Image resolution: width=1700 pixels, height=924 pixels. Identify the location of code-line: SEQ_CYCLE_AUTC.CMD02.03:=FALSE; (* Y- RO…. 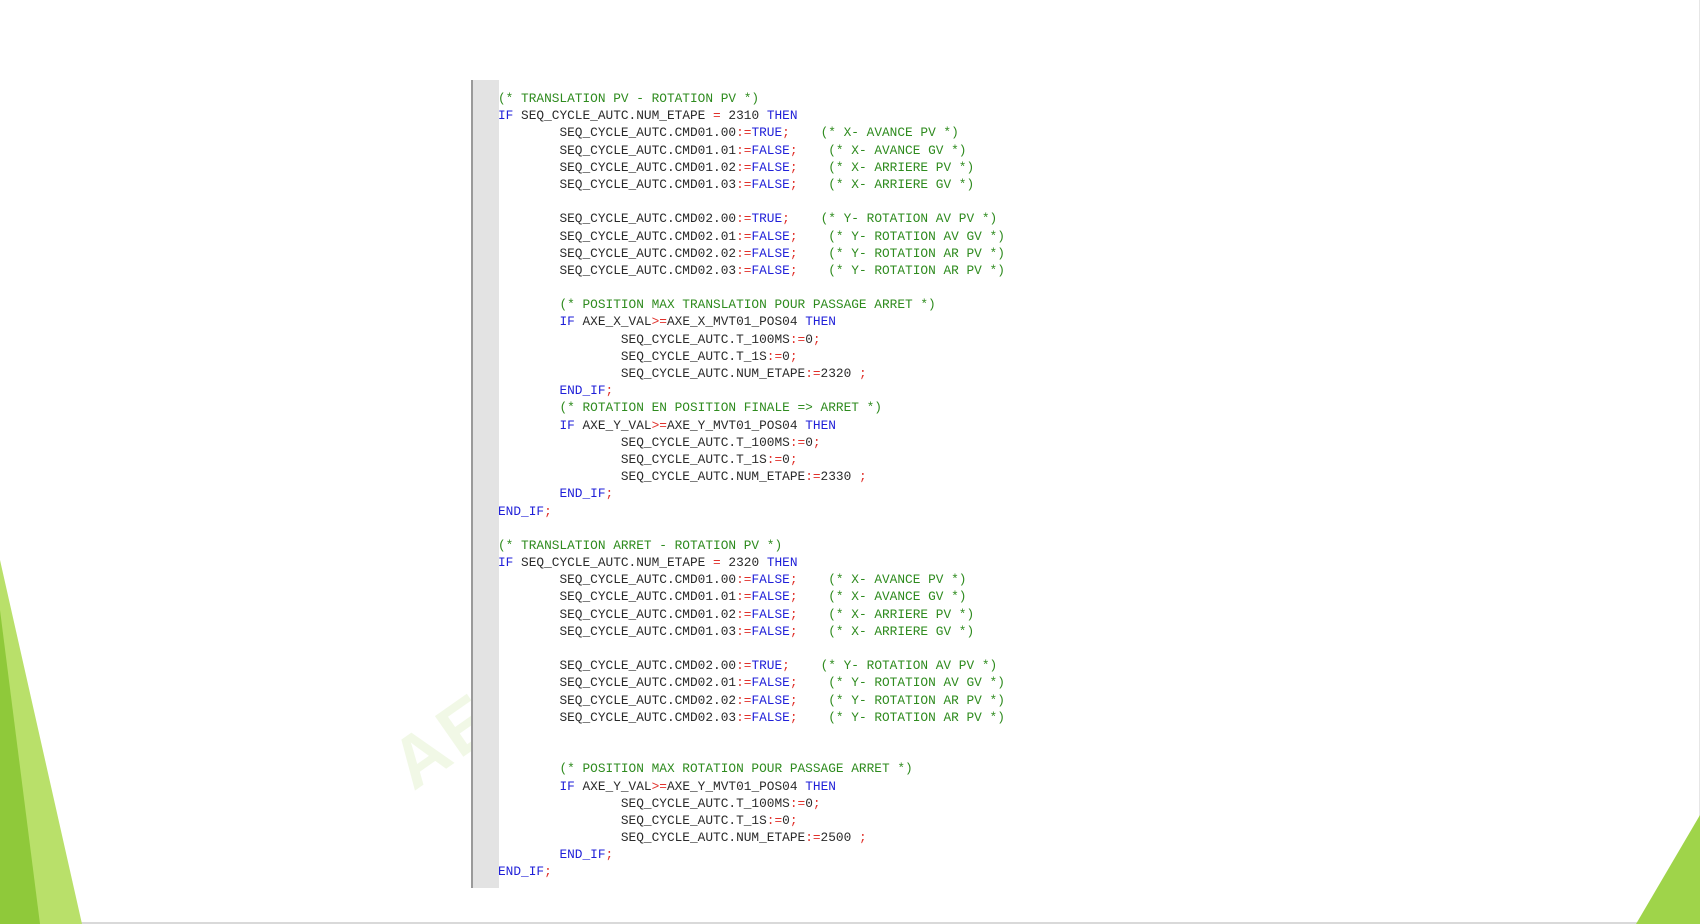
(751, 717).